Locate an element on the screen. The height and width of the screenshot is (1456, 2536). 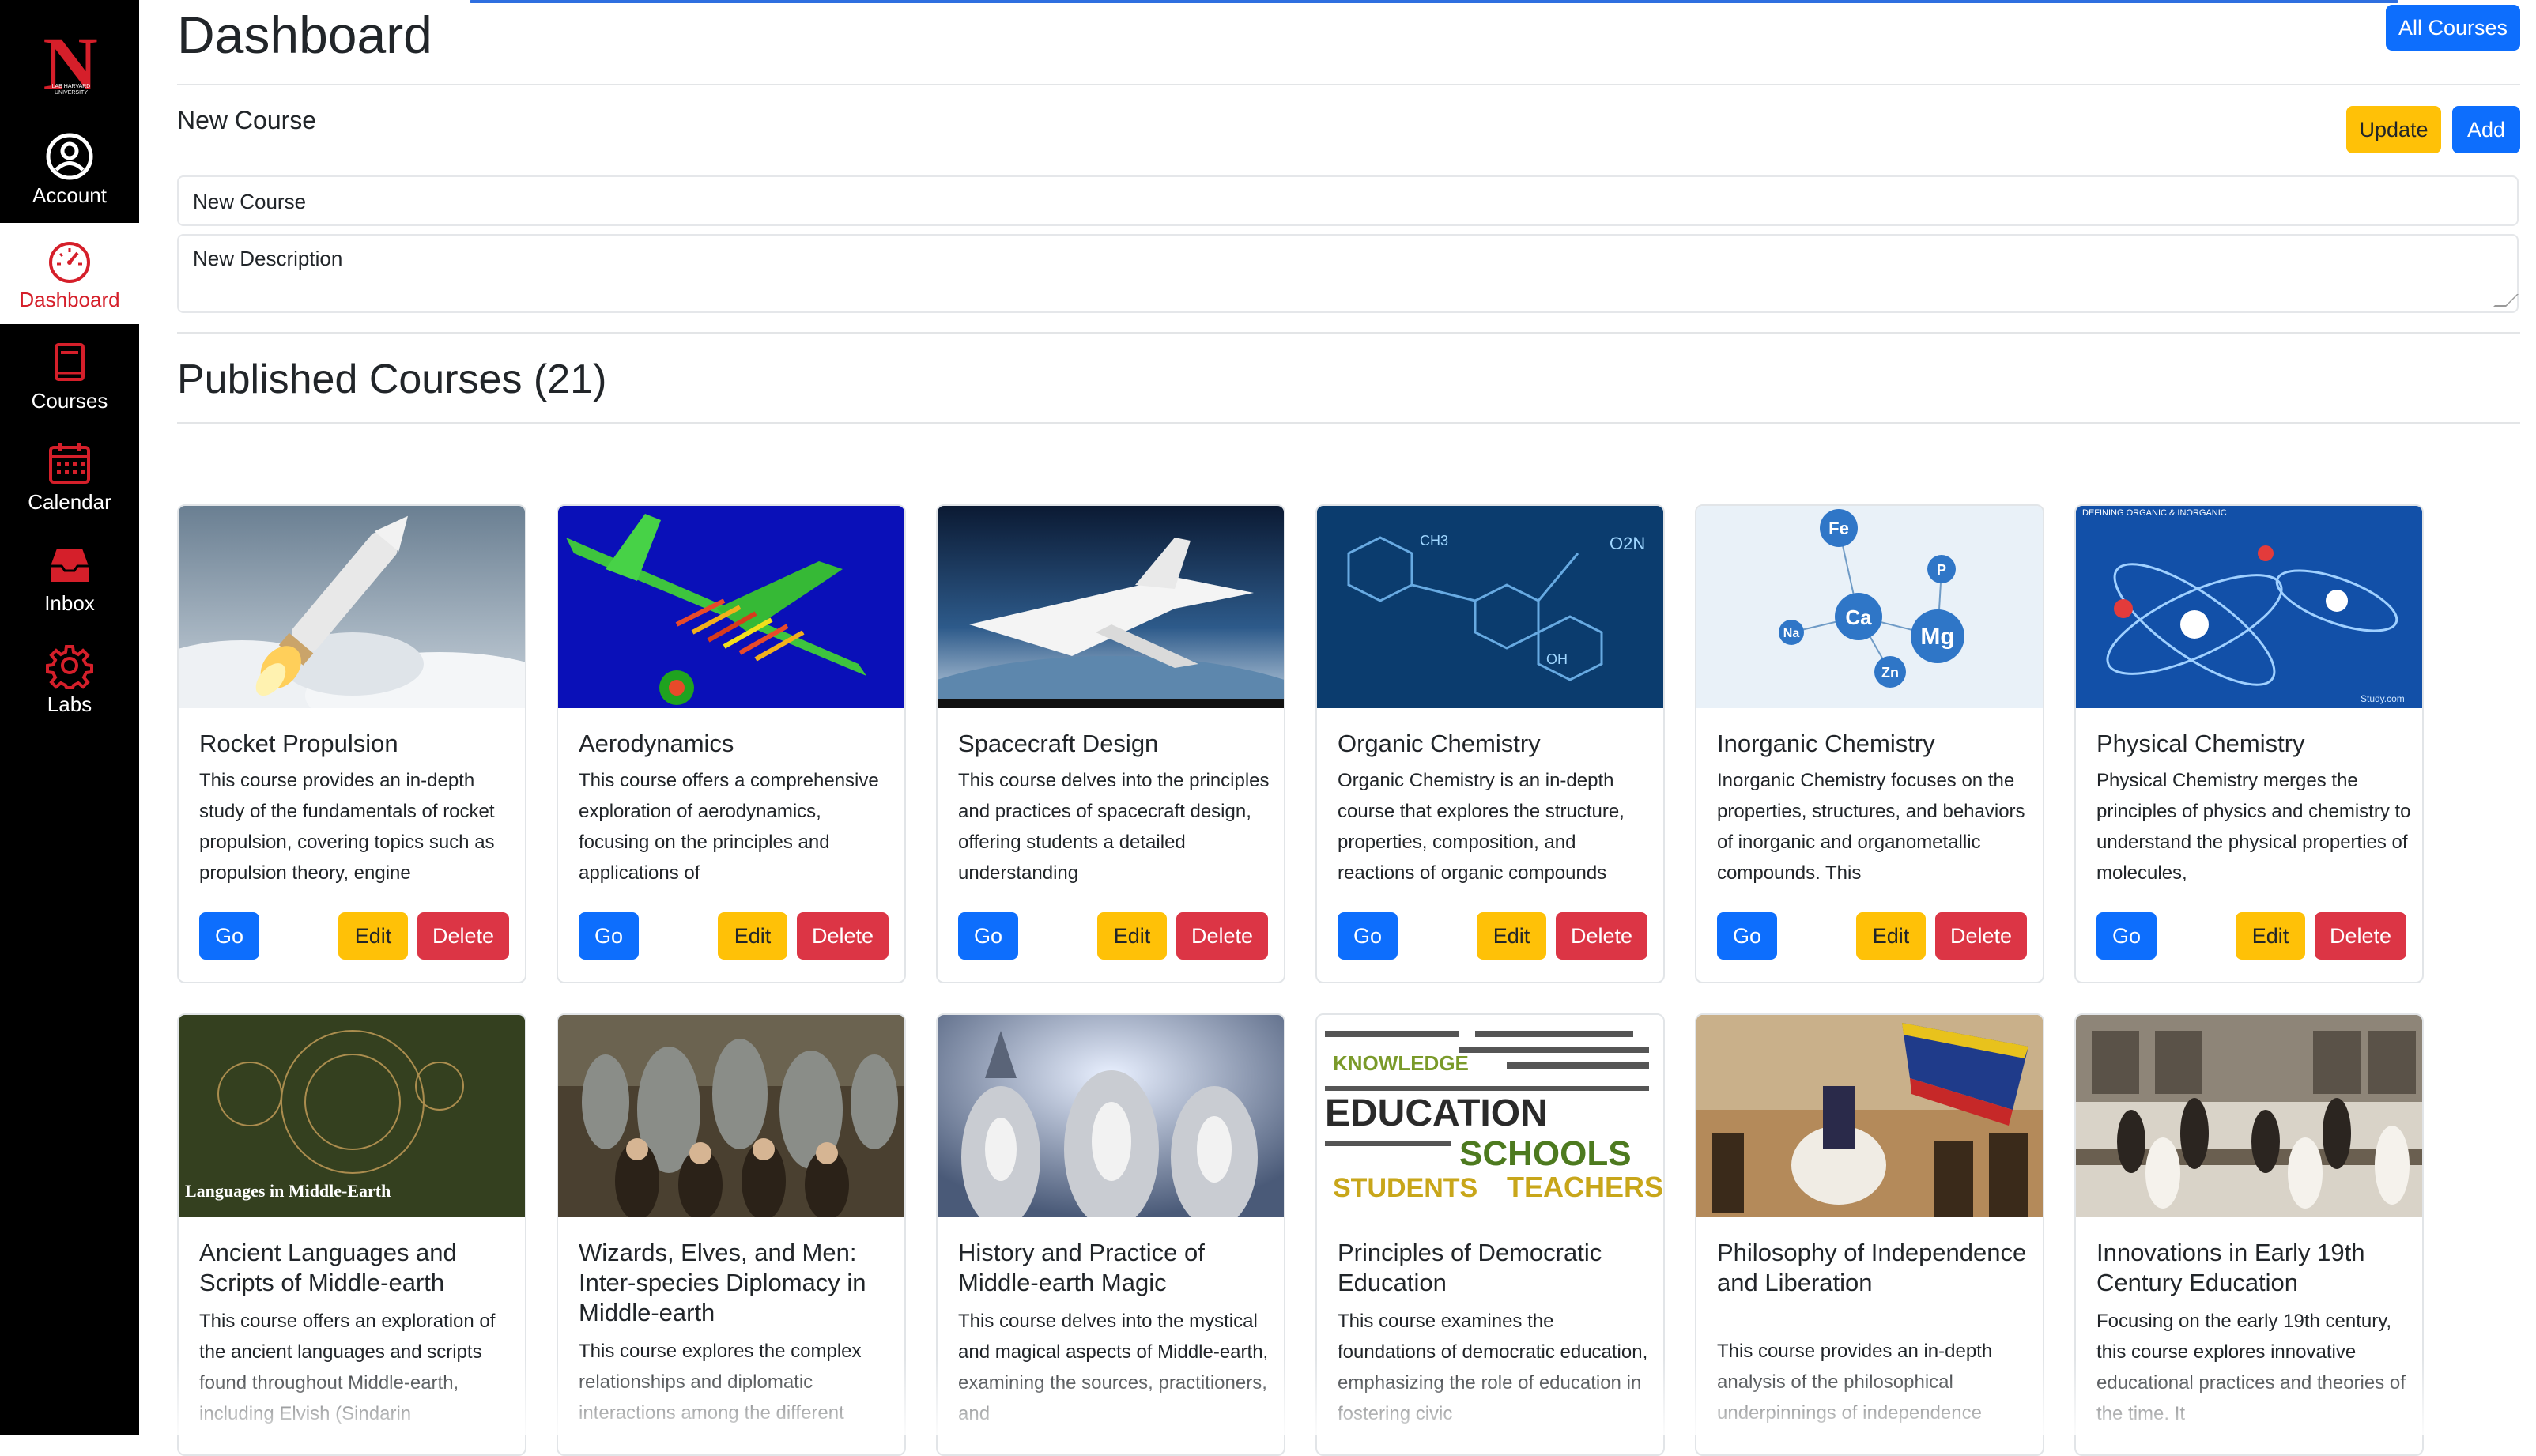
course-image-organic: CH3 O2N OH is located at coordinates (1490, 607).